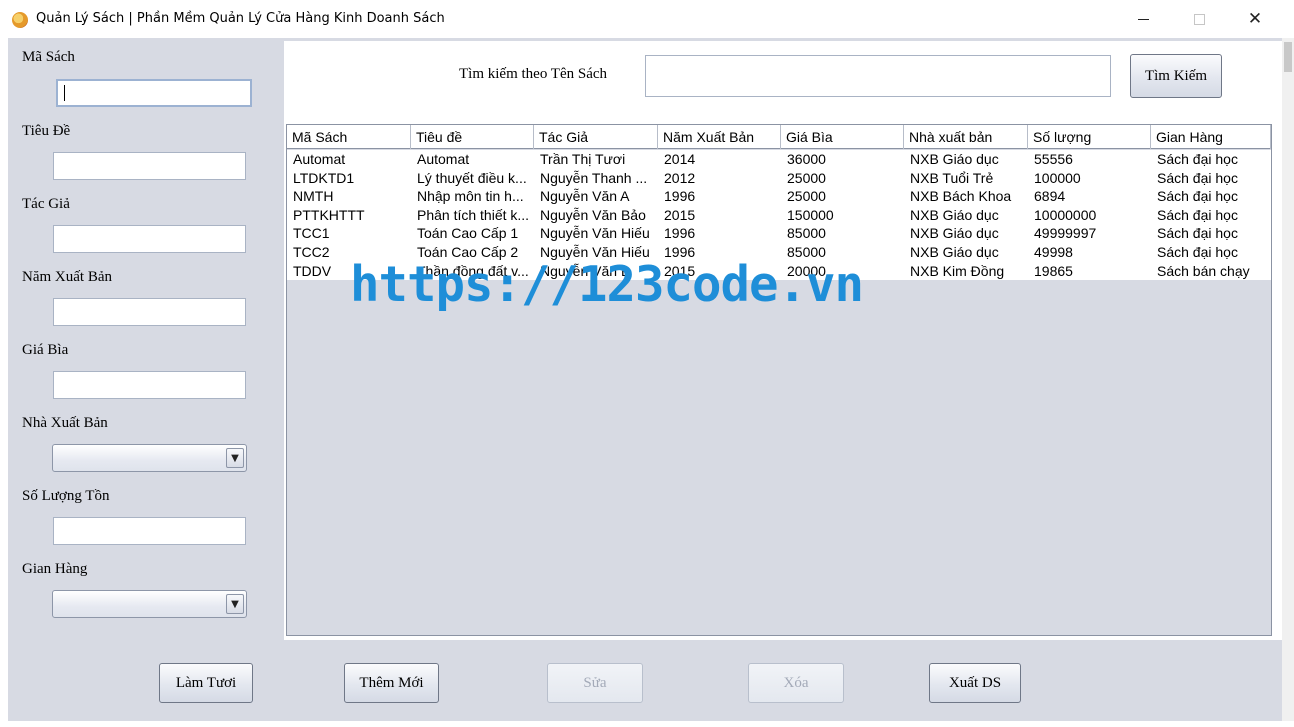 This screenshot has width=1294, height=727. Describe the element at coordinates (842, 137) in the screenshot. I see `column-header: Giá Bìa` at that location.